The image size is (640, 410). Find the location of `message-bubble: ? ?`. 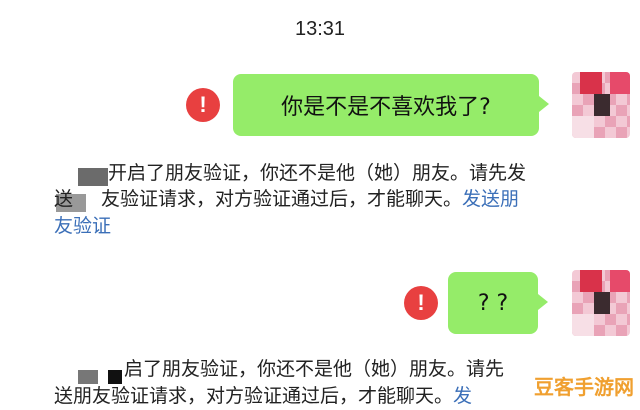

message-bubble: ? ? is located at coordinates (498, 303).